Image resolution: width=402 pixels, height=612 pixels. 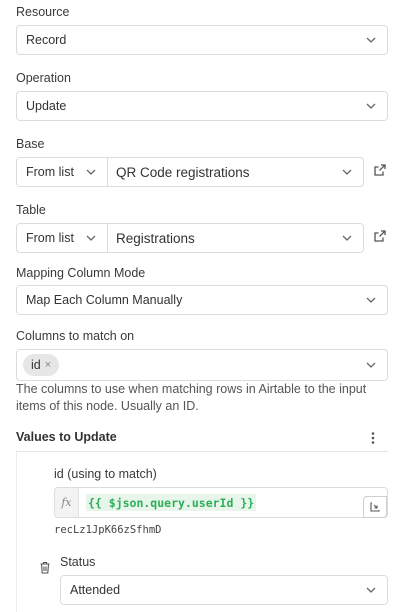 I want to click on trash-icon, so click(x=45, y=567).